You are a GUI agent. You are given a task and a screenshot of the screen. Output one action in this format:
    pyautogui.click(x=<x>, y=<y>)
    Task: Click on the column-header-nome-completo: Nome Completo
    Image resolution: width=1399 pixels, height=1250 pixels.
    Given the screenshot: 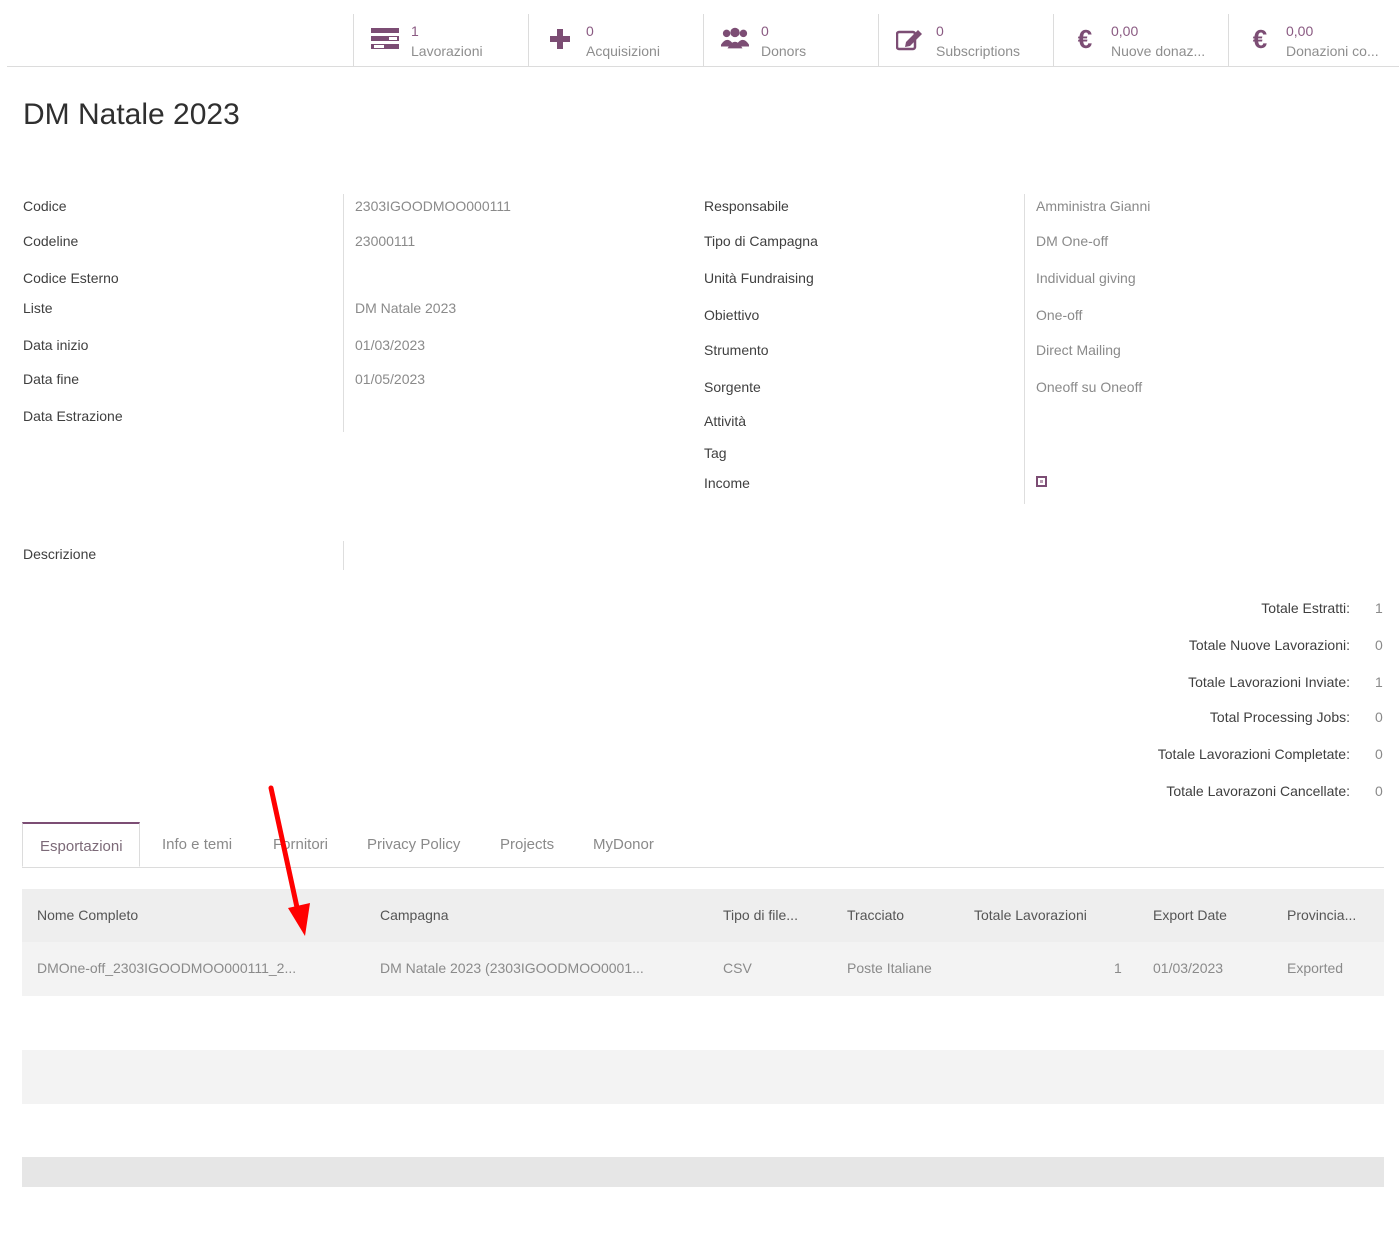 What is the action you would take?
    pyautogui.click(x=87, y=915)
    